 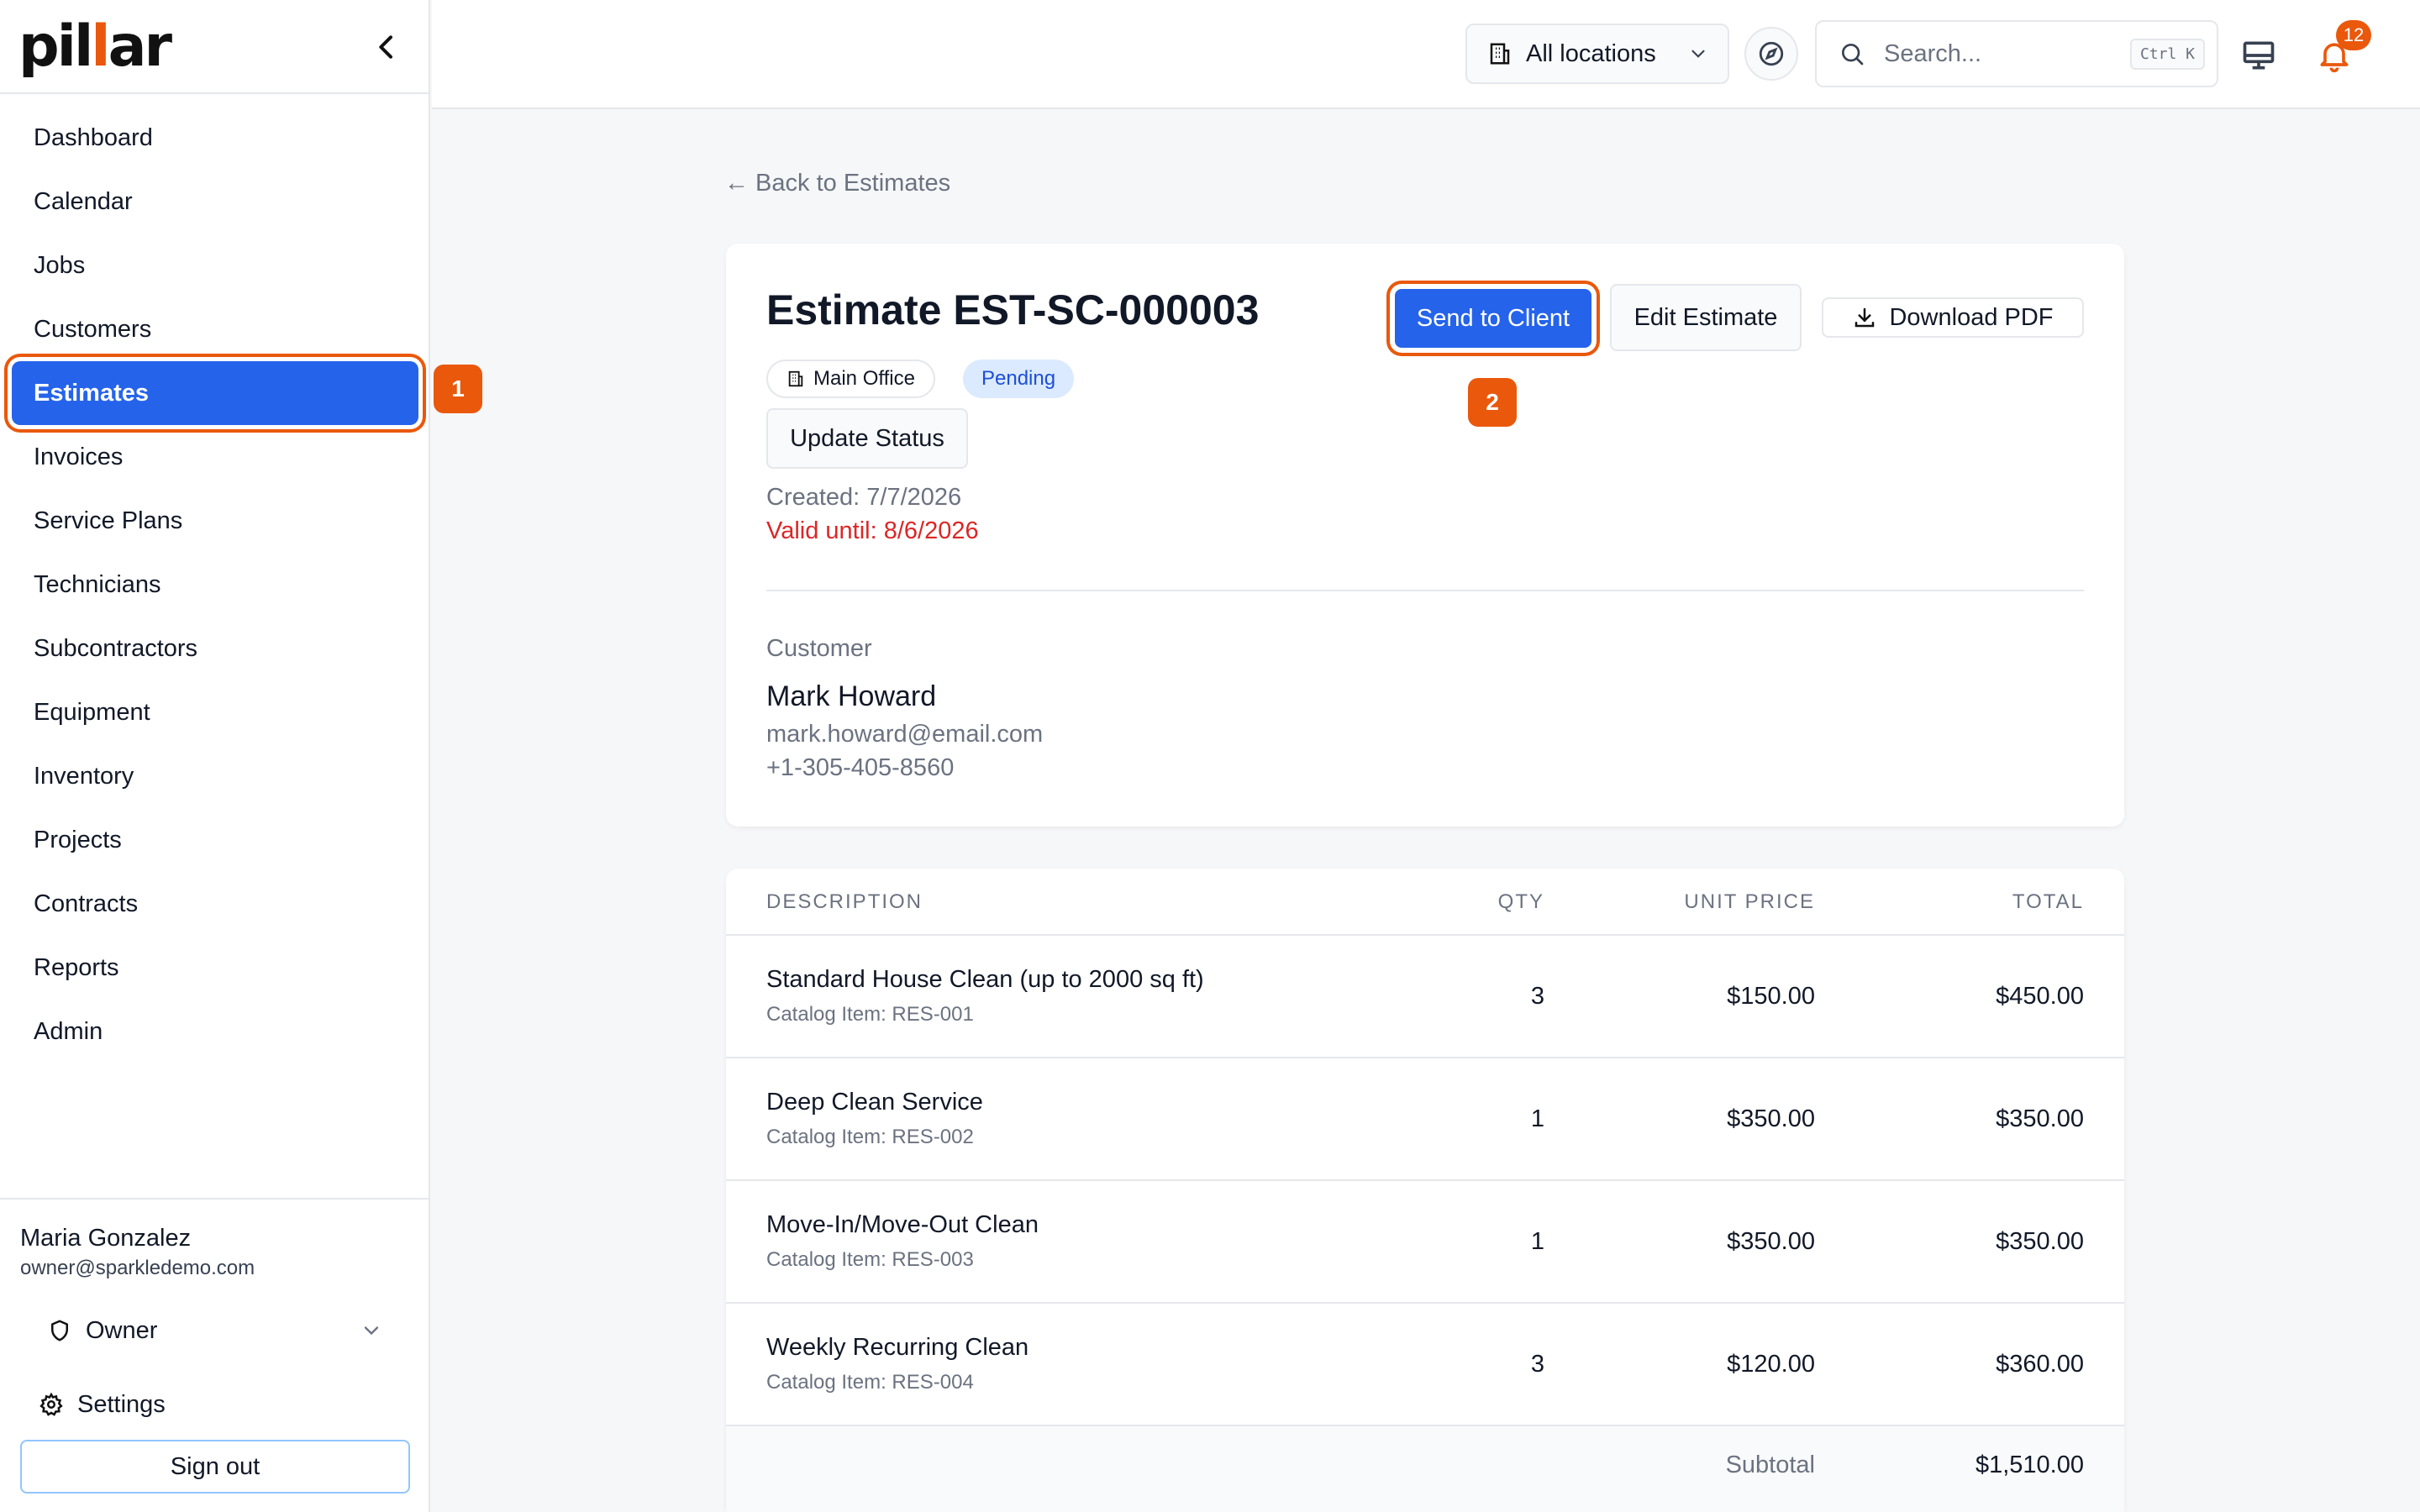 What do you see at coordinates (92, 712) in the screenshot?
I see `sidebar-item-label: Equipment` at bounding box center [92, 712].